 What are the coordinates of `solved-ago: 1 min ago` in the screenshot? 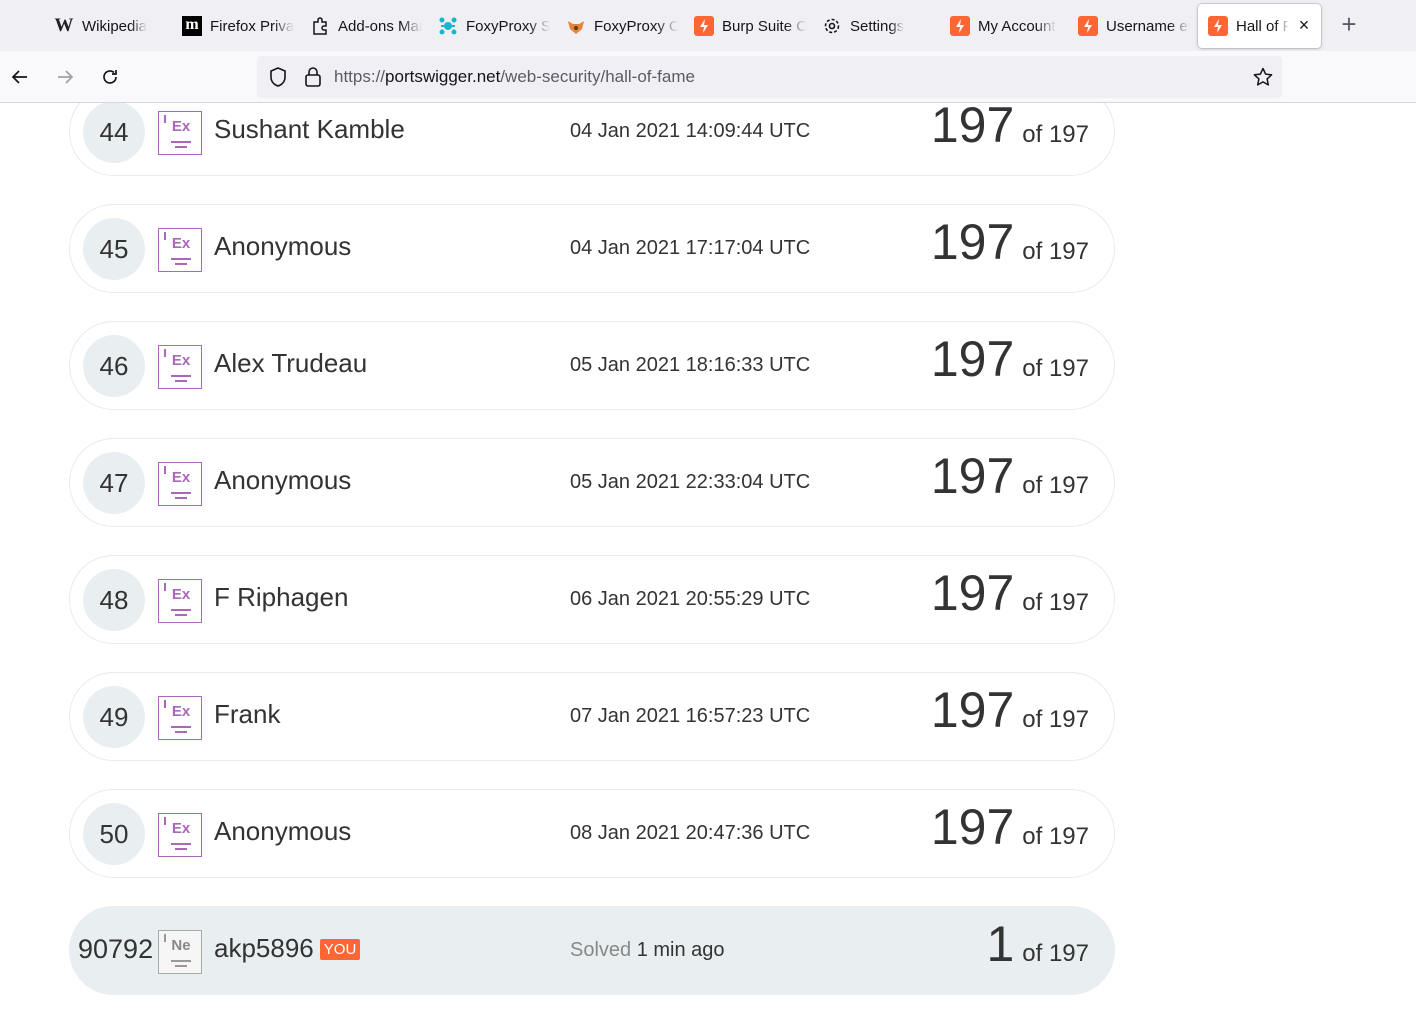 It's located at (680, 950).